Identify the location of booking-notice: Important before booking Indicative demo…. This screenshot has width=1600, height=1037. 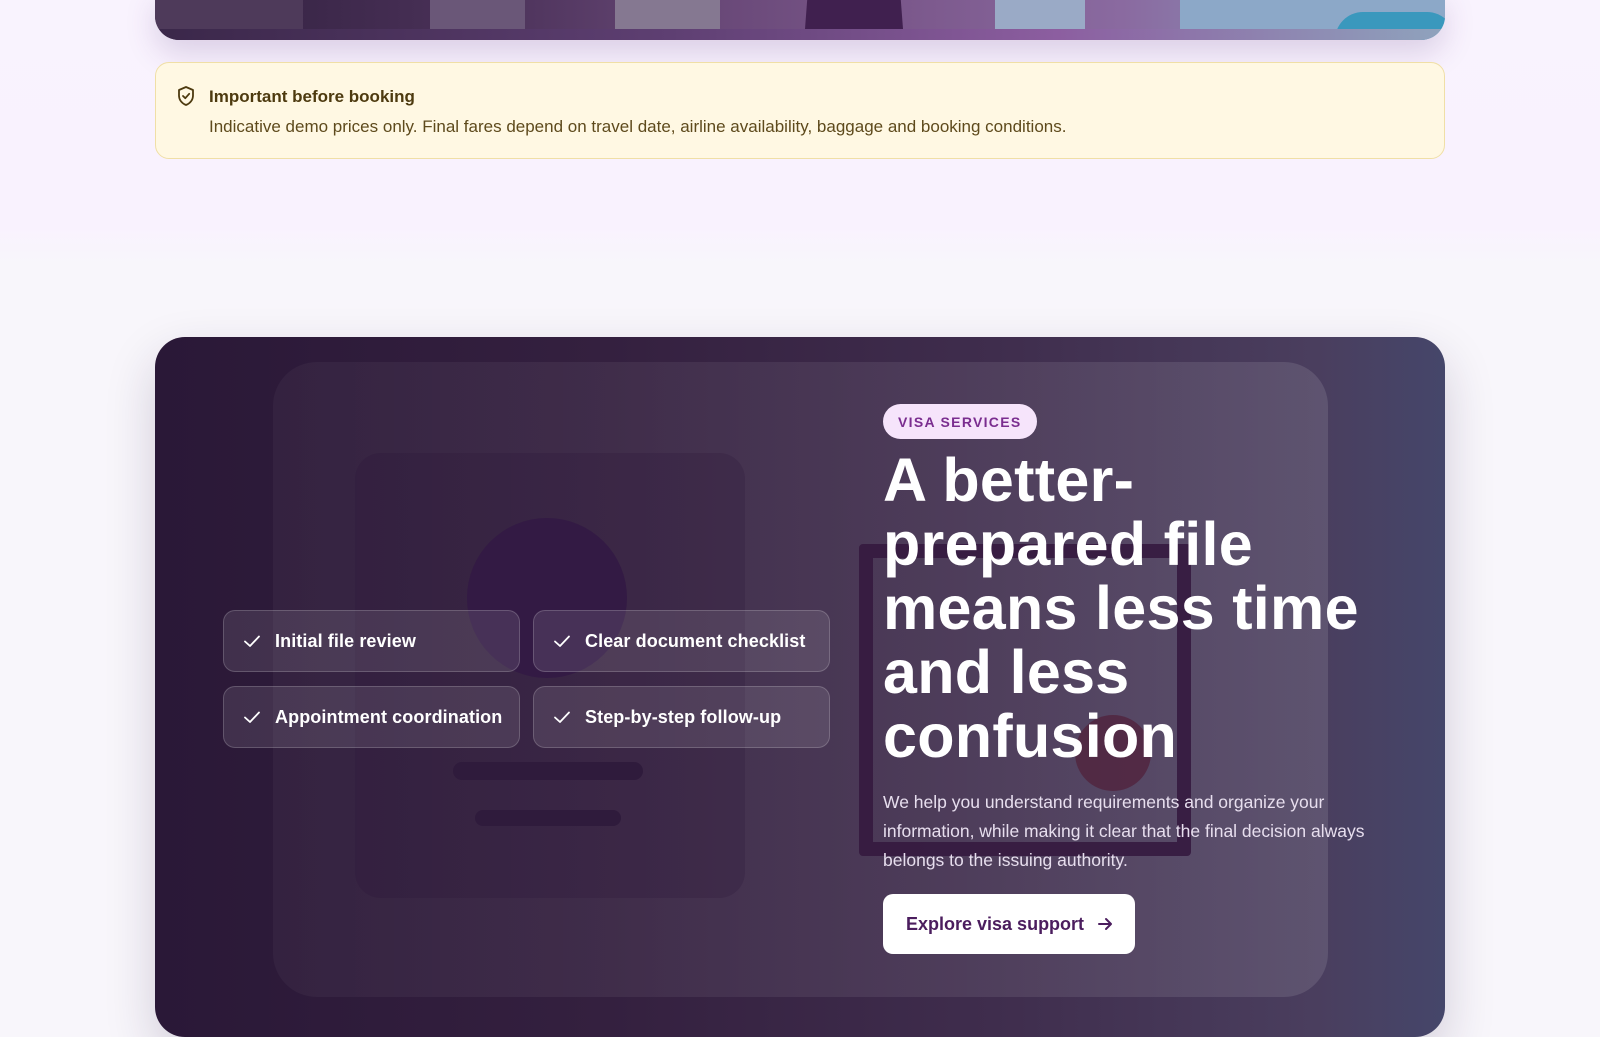
(800, 110).